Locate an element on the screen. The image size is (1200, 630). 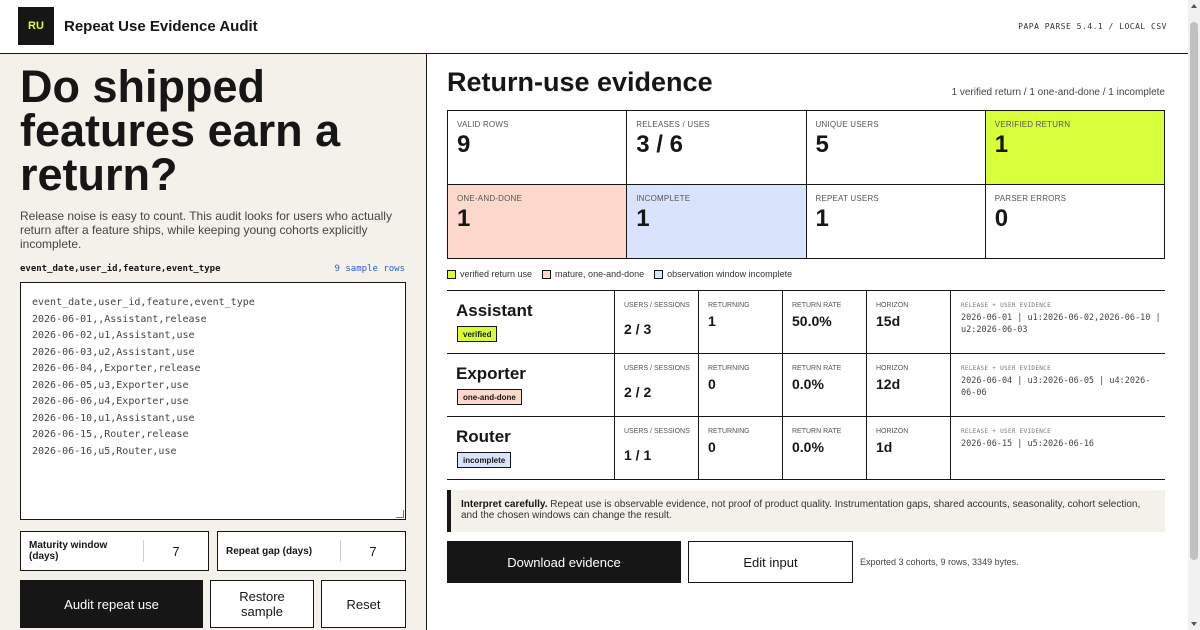
users-value: 2 / 3 is located at coordinates (638, 329).